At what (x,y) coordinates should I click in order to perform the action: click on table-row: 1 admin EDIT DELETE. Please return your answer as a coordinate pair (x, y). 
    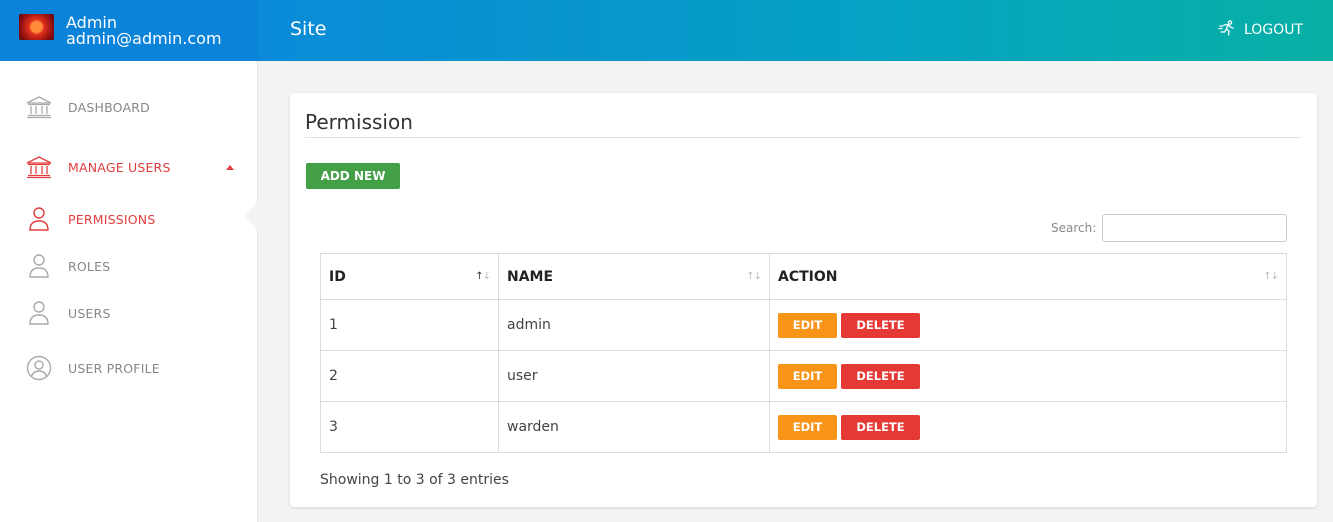
    Looking at the image, I should click on (803, 325).